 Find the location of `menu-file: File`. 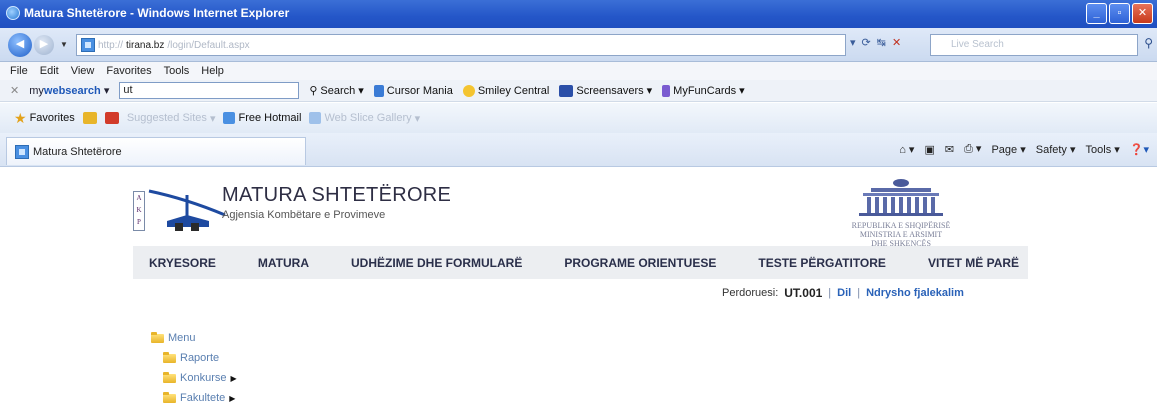

menu-file: File is located at coordinates (19, 71).